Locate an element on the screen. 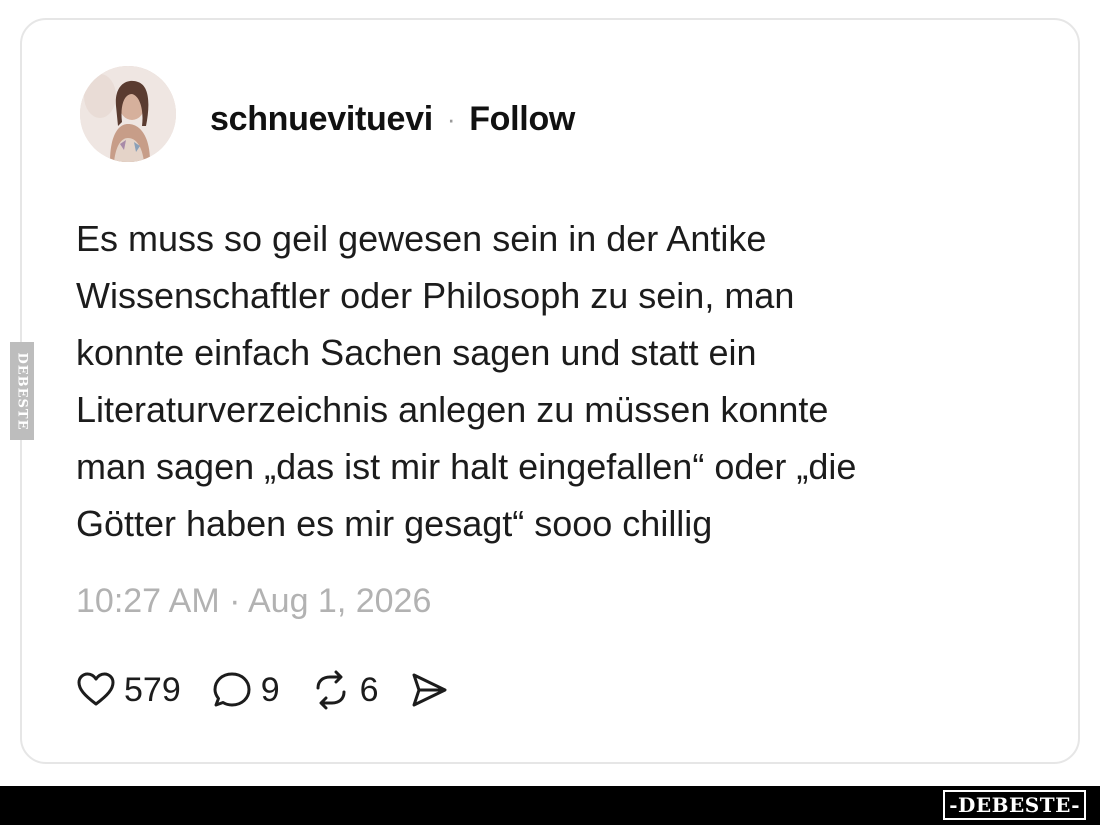 The height and width of the screenshot is (825, 1100). repost-button: 6 is located at coordinates (344, 690).